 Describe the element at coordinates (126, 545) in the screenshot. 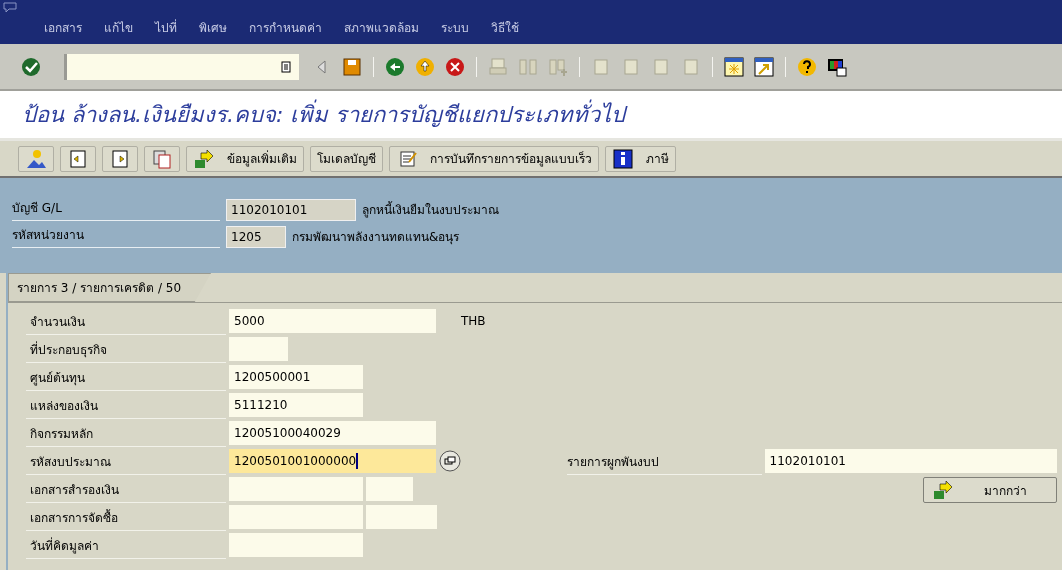

I see `field-label: วันที่คิดมูลค่า` at that location.